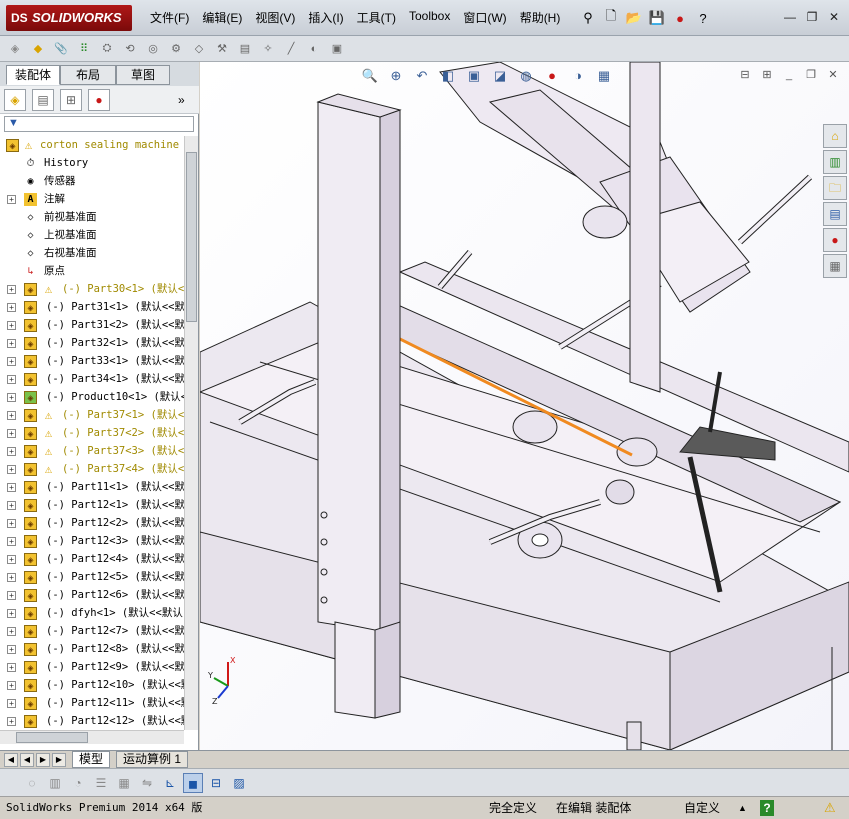 Image resolution: width=849 pixels, height=819 pixels. Describe the element at coordinates (92, 631) in the screenshot. I see `tree-item: + ◈ (-) Part12<7> (默认<<默` at that location.